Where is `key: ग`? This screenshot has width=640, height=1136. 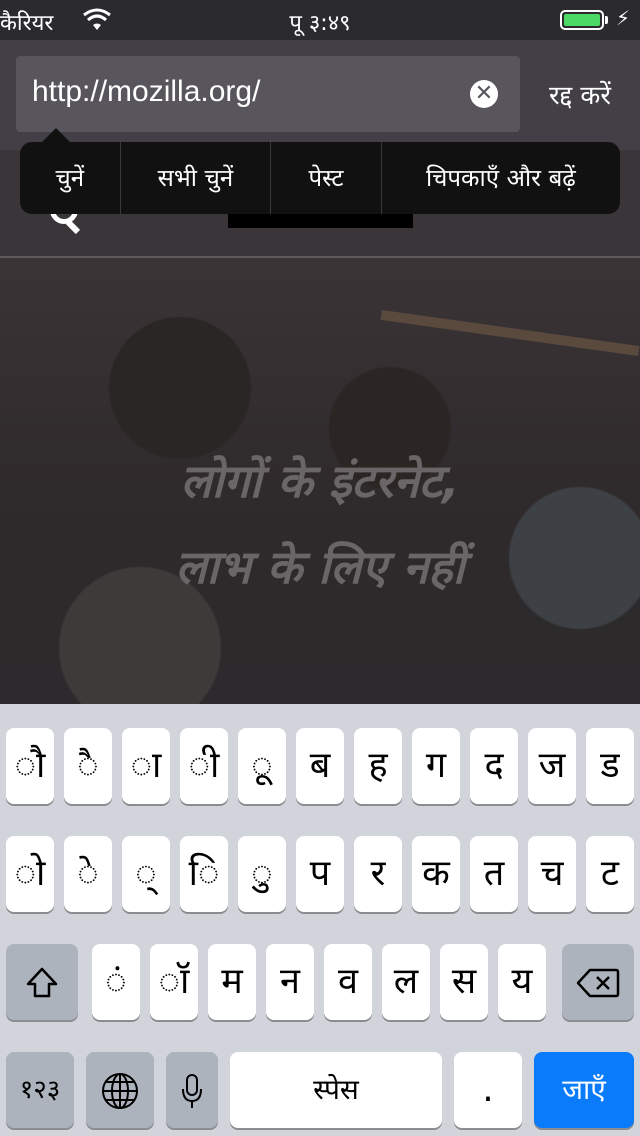
key: ग is located at coordinates (436, 766).